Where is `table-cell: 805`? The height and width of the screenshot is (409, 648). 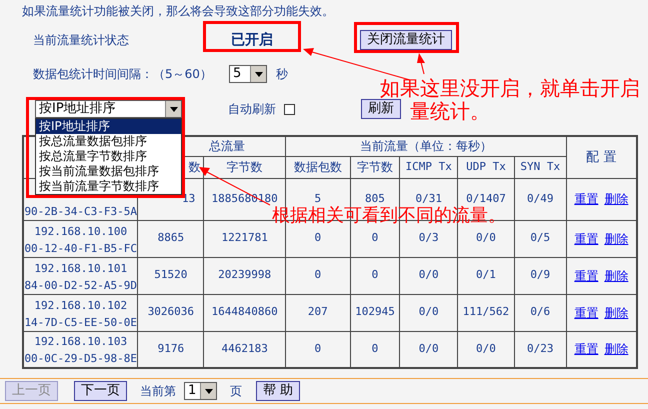
table-cell: 805 is located at coordinates (375, 198).